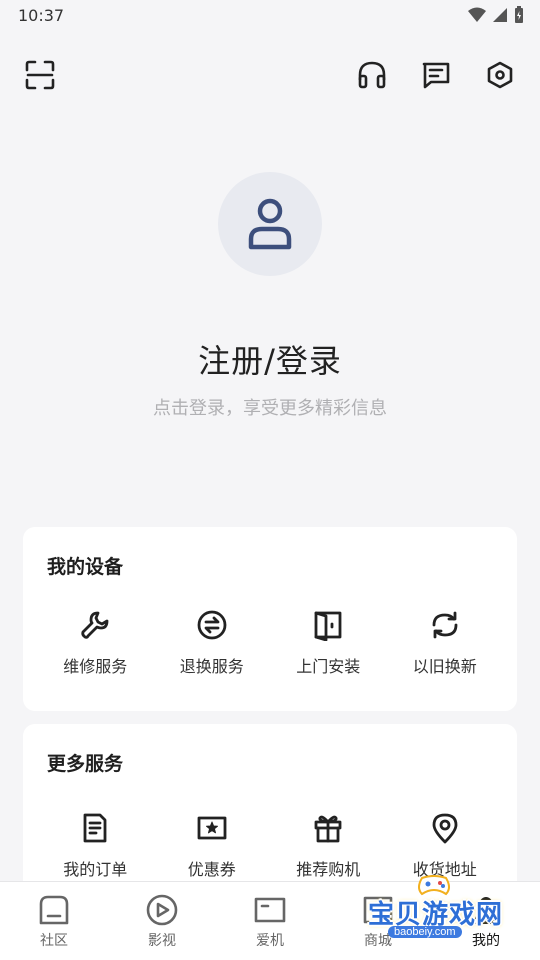 The image size is (540, 960). I want to click on wrench-icon, so click(95, 625).